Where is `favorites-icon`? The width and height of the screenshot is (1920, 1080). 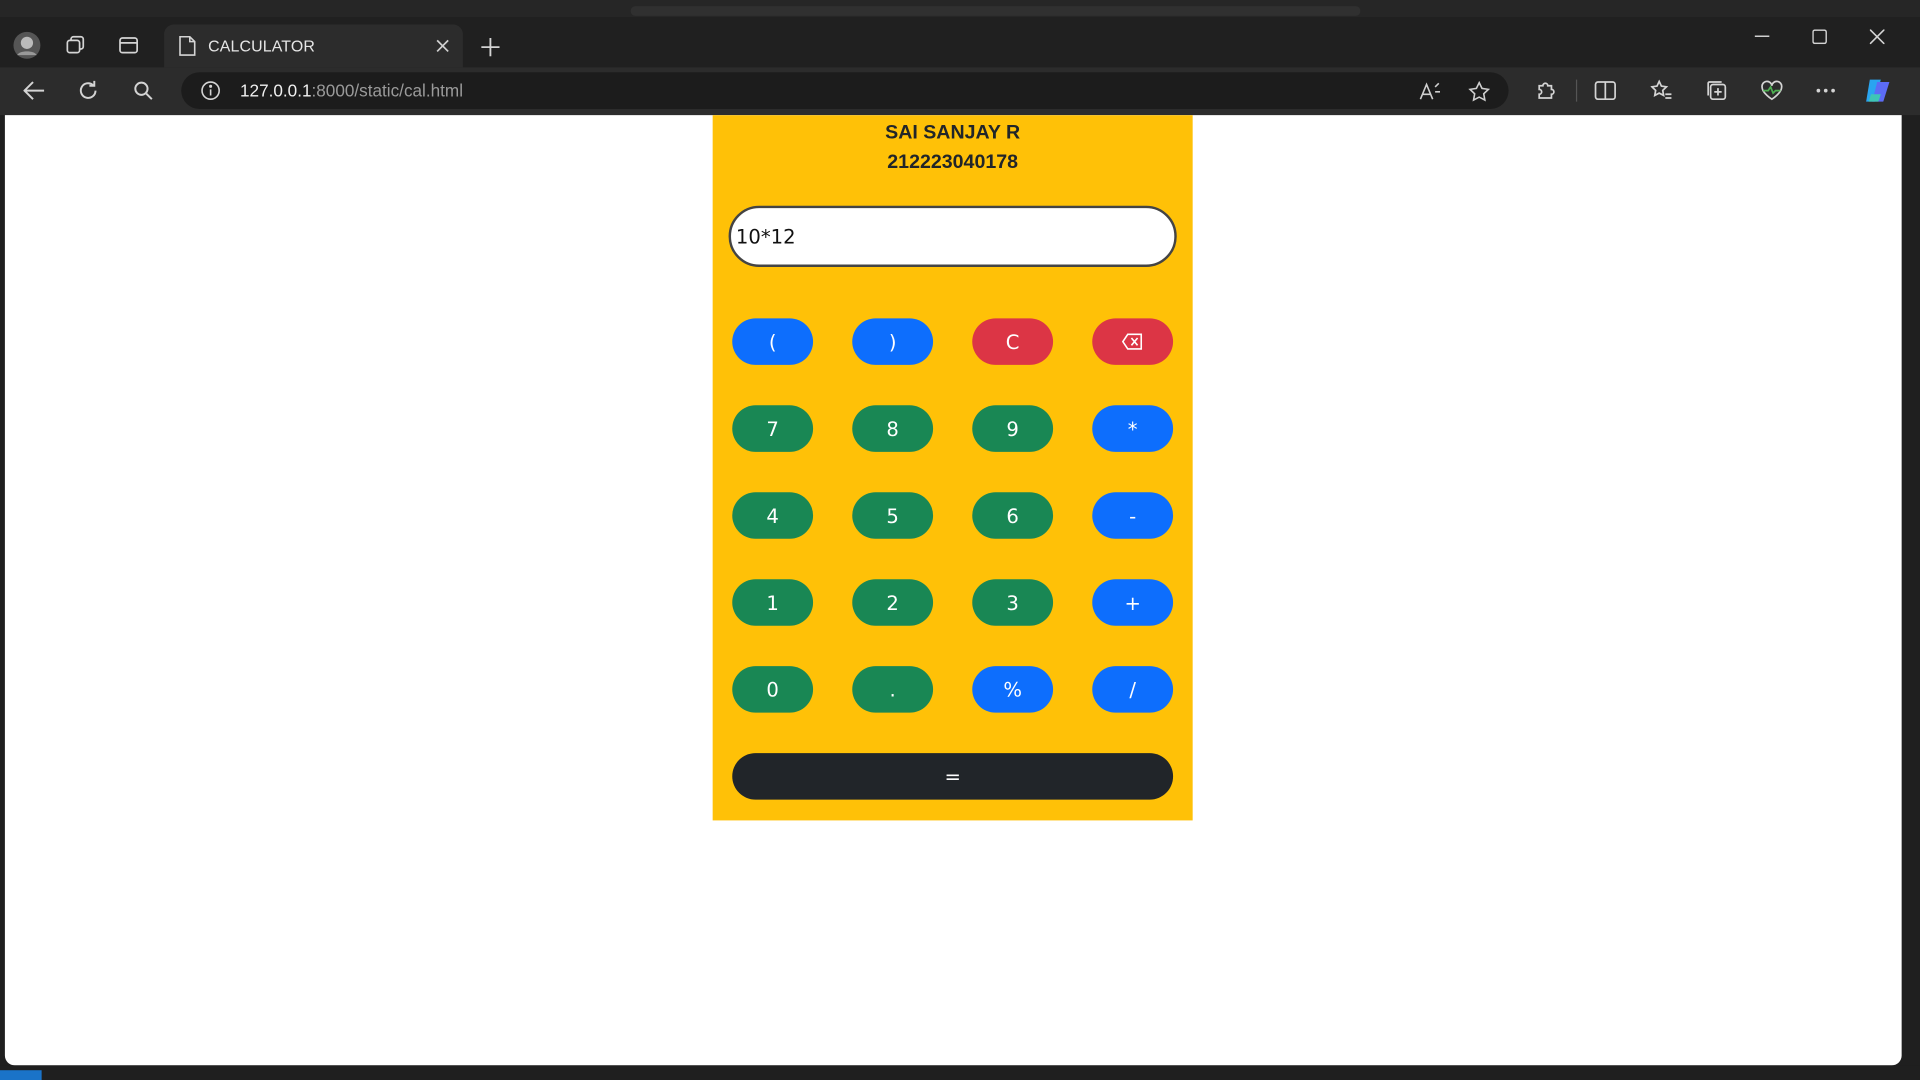 favorites-icon is located at coordinates (1661, 90).